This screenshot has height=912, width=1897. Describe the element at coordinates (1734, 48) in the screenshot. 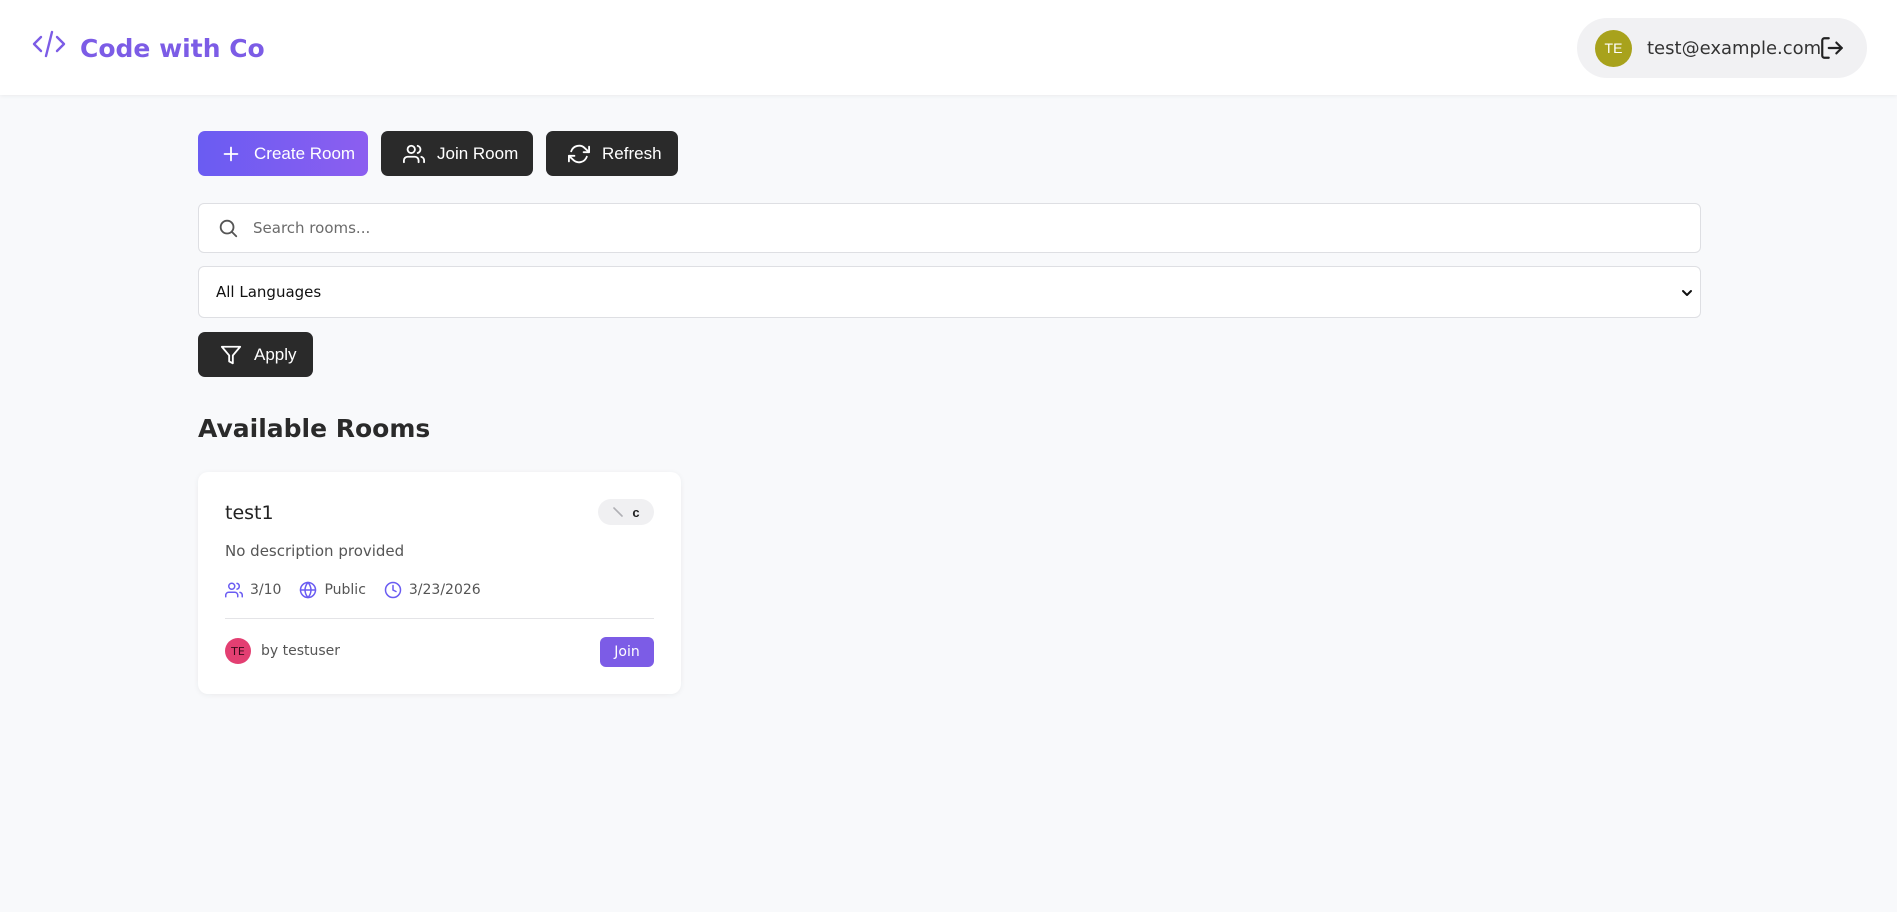

I see `user-email: test@example.com` at that location.